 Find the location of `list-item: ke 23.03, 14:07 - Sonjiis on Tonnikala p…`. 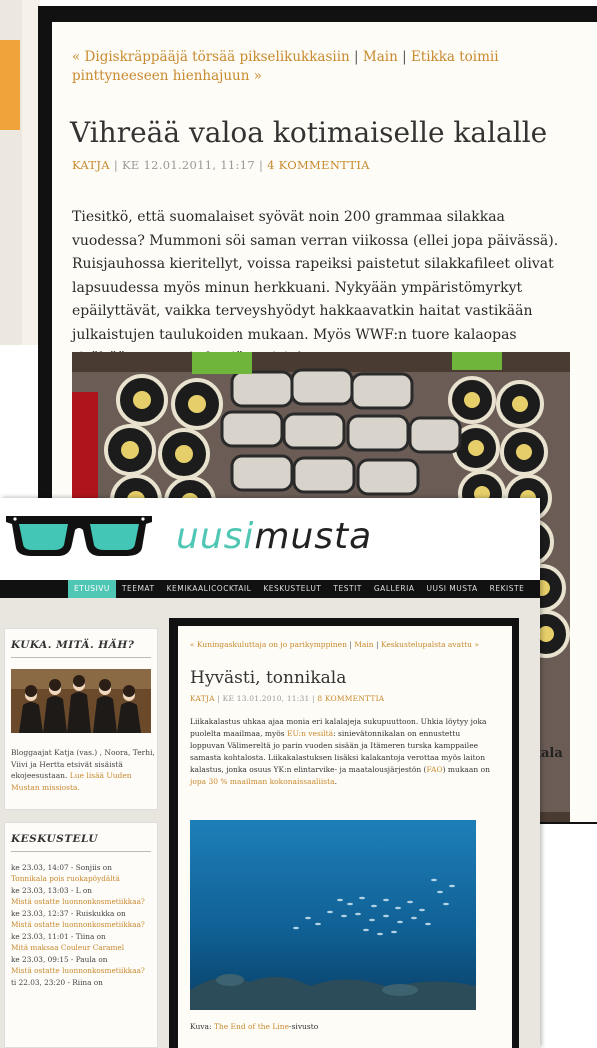

list-item: ke 23.03, 14:07 - Sonjiis on Tonnikala p… is located at coordinates (84, 873).